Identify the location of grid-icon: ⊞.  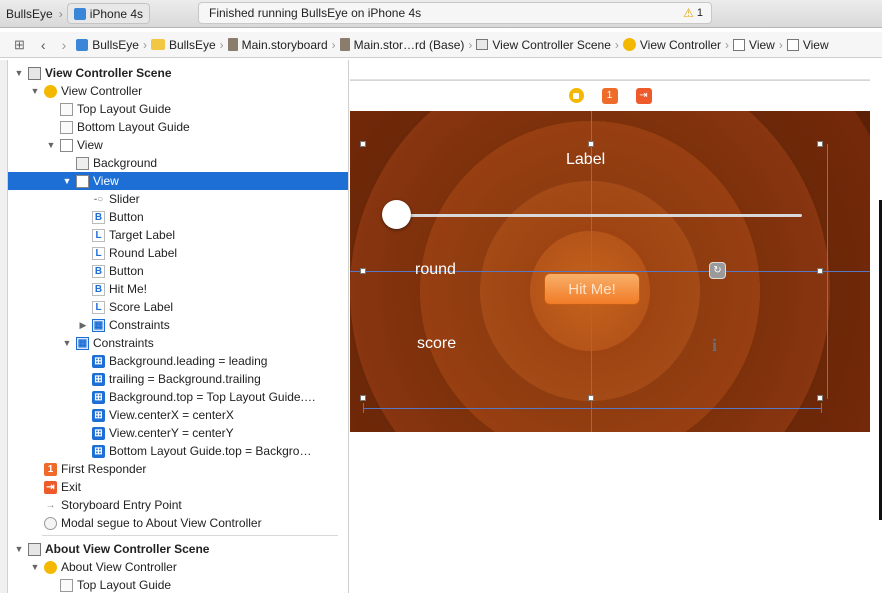
(16, 45).